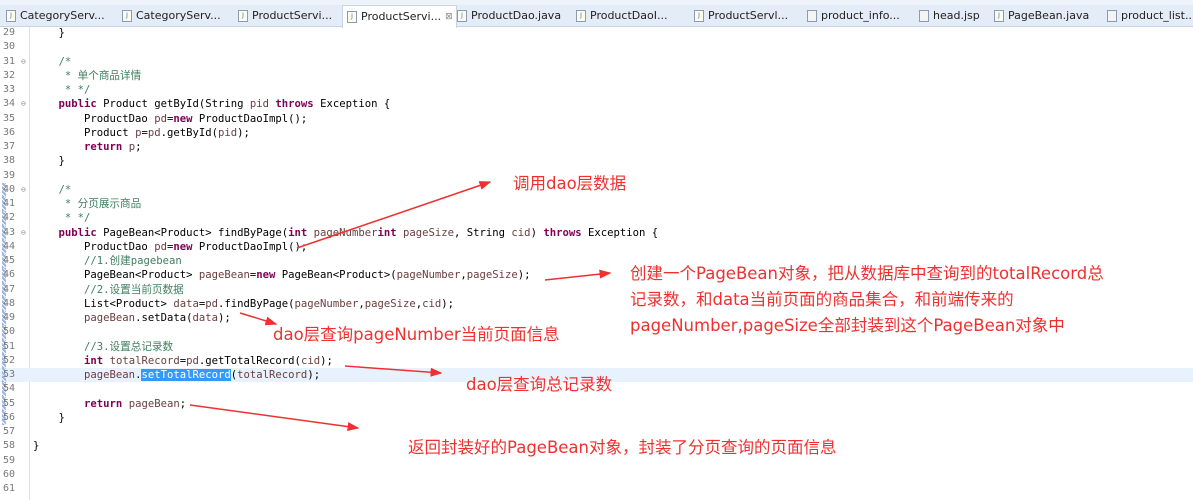  Describe the element at coordinates (183, 403) in the screenshot. I see `code-token: ;` at that location.